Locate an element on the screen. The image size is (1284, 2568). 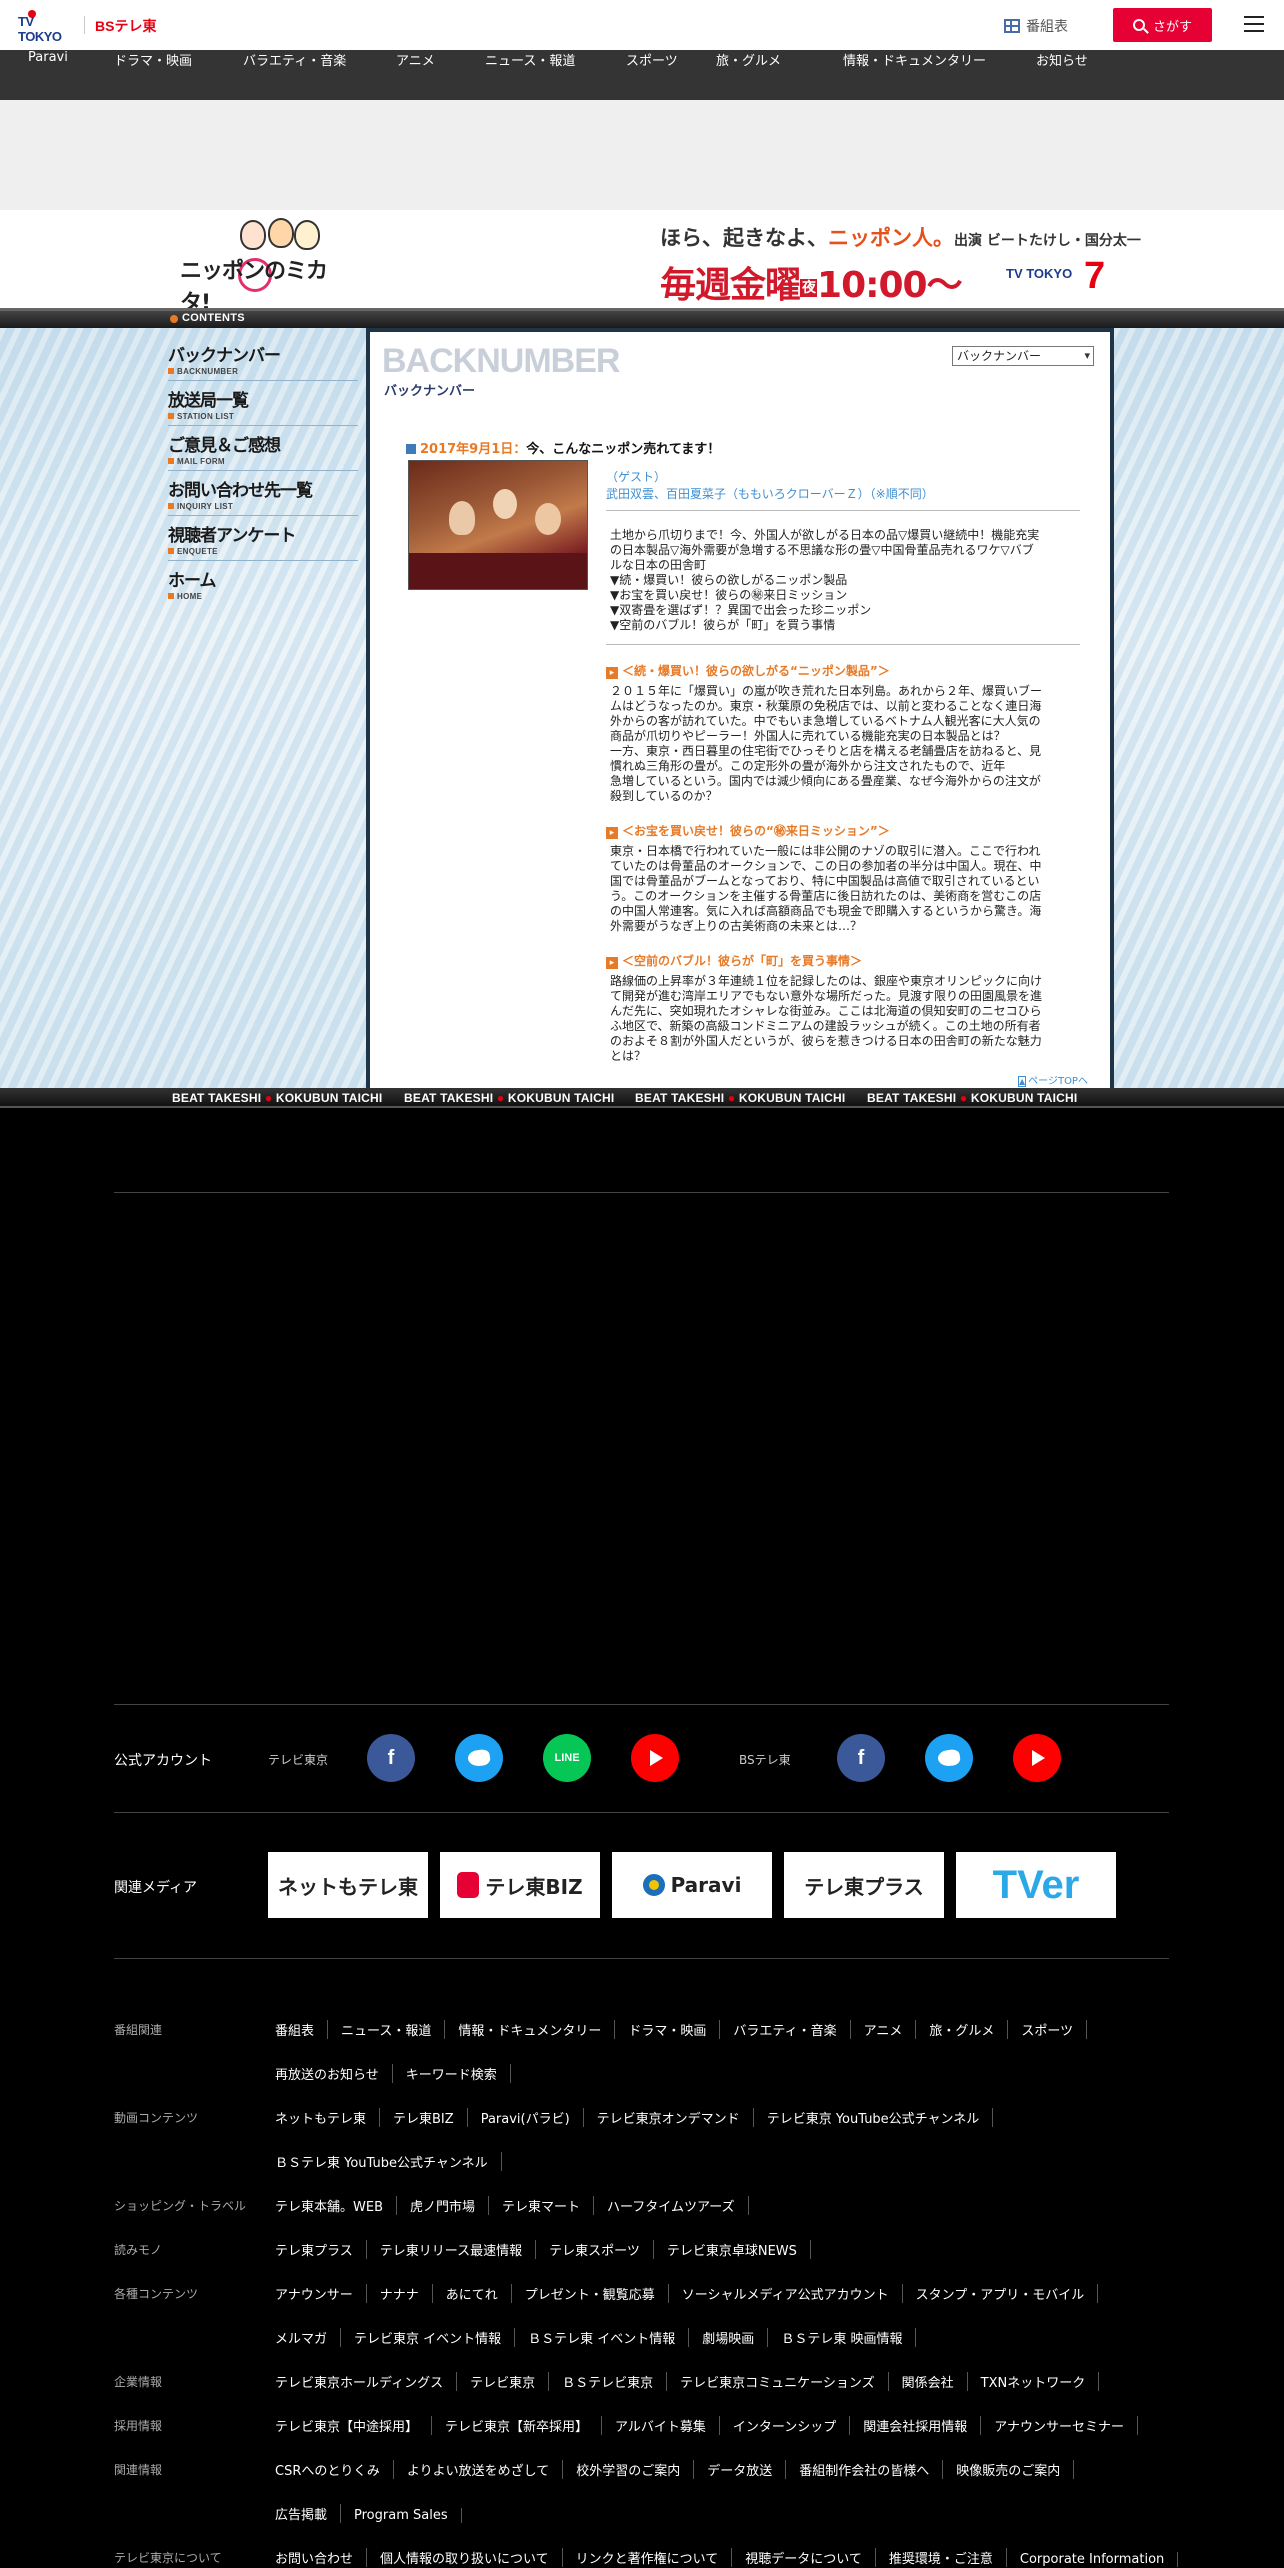
footer-link: アナウンサー is located at coordinates (321, 2293).